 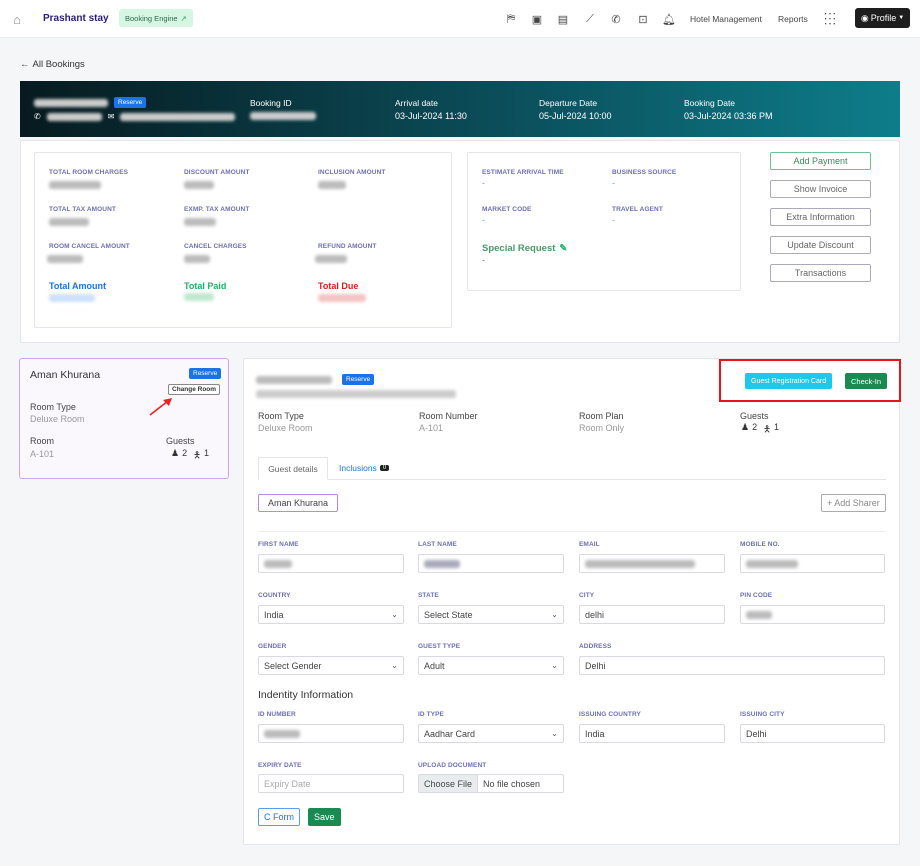 I want to click on phone-redacted, so click(x=74, y=116).